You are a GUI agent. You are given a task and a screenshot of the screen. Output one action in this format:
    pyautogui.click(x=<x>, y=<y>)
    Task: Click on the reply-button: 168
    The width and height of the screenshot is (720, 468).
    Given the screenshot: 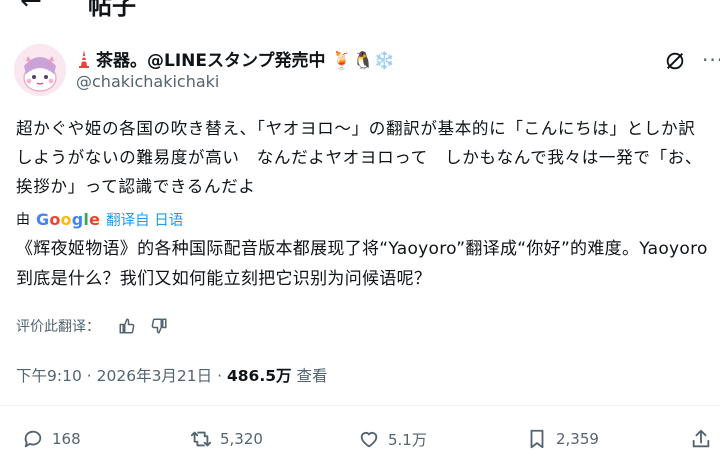 What is the action you would take?
    pyautogui.click(x=51, y=439)
    